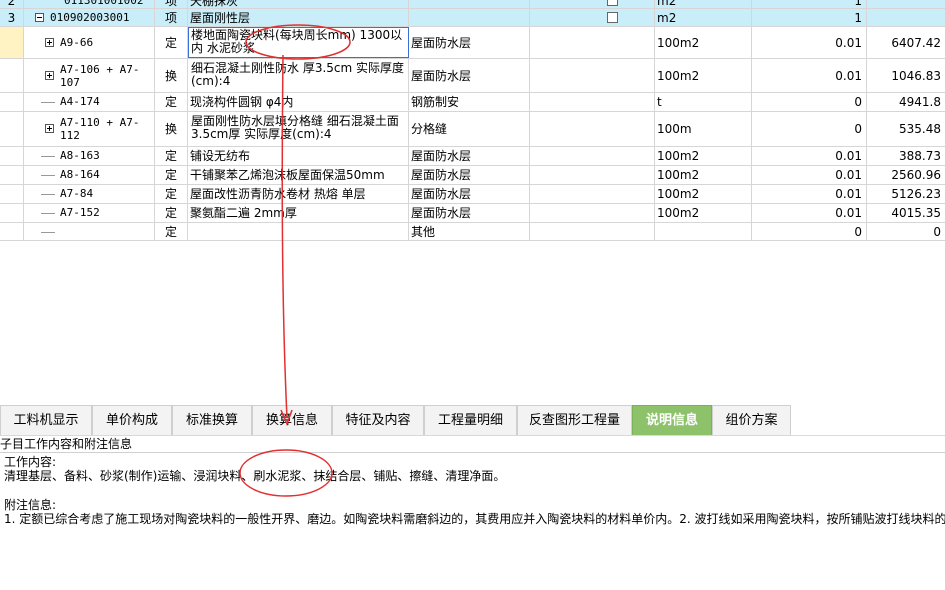 The width and height of the screenshot is (945, 590). Describe the element at coordinates (298, 17) in the screenshot. I see `row-name: 屋面刚性层` at that location.